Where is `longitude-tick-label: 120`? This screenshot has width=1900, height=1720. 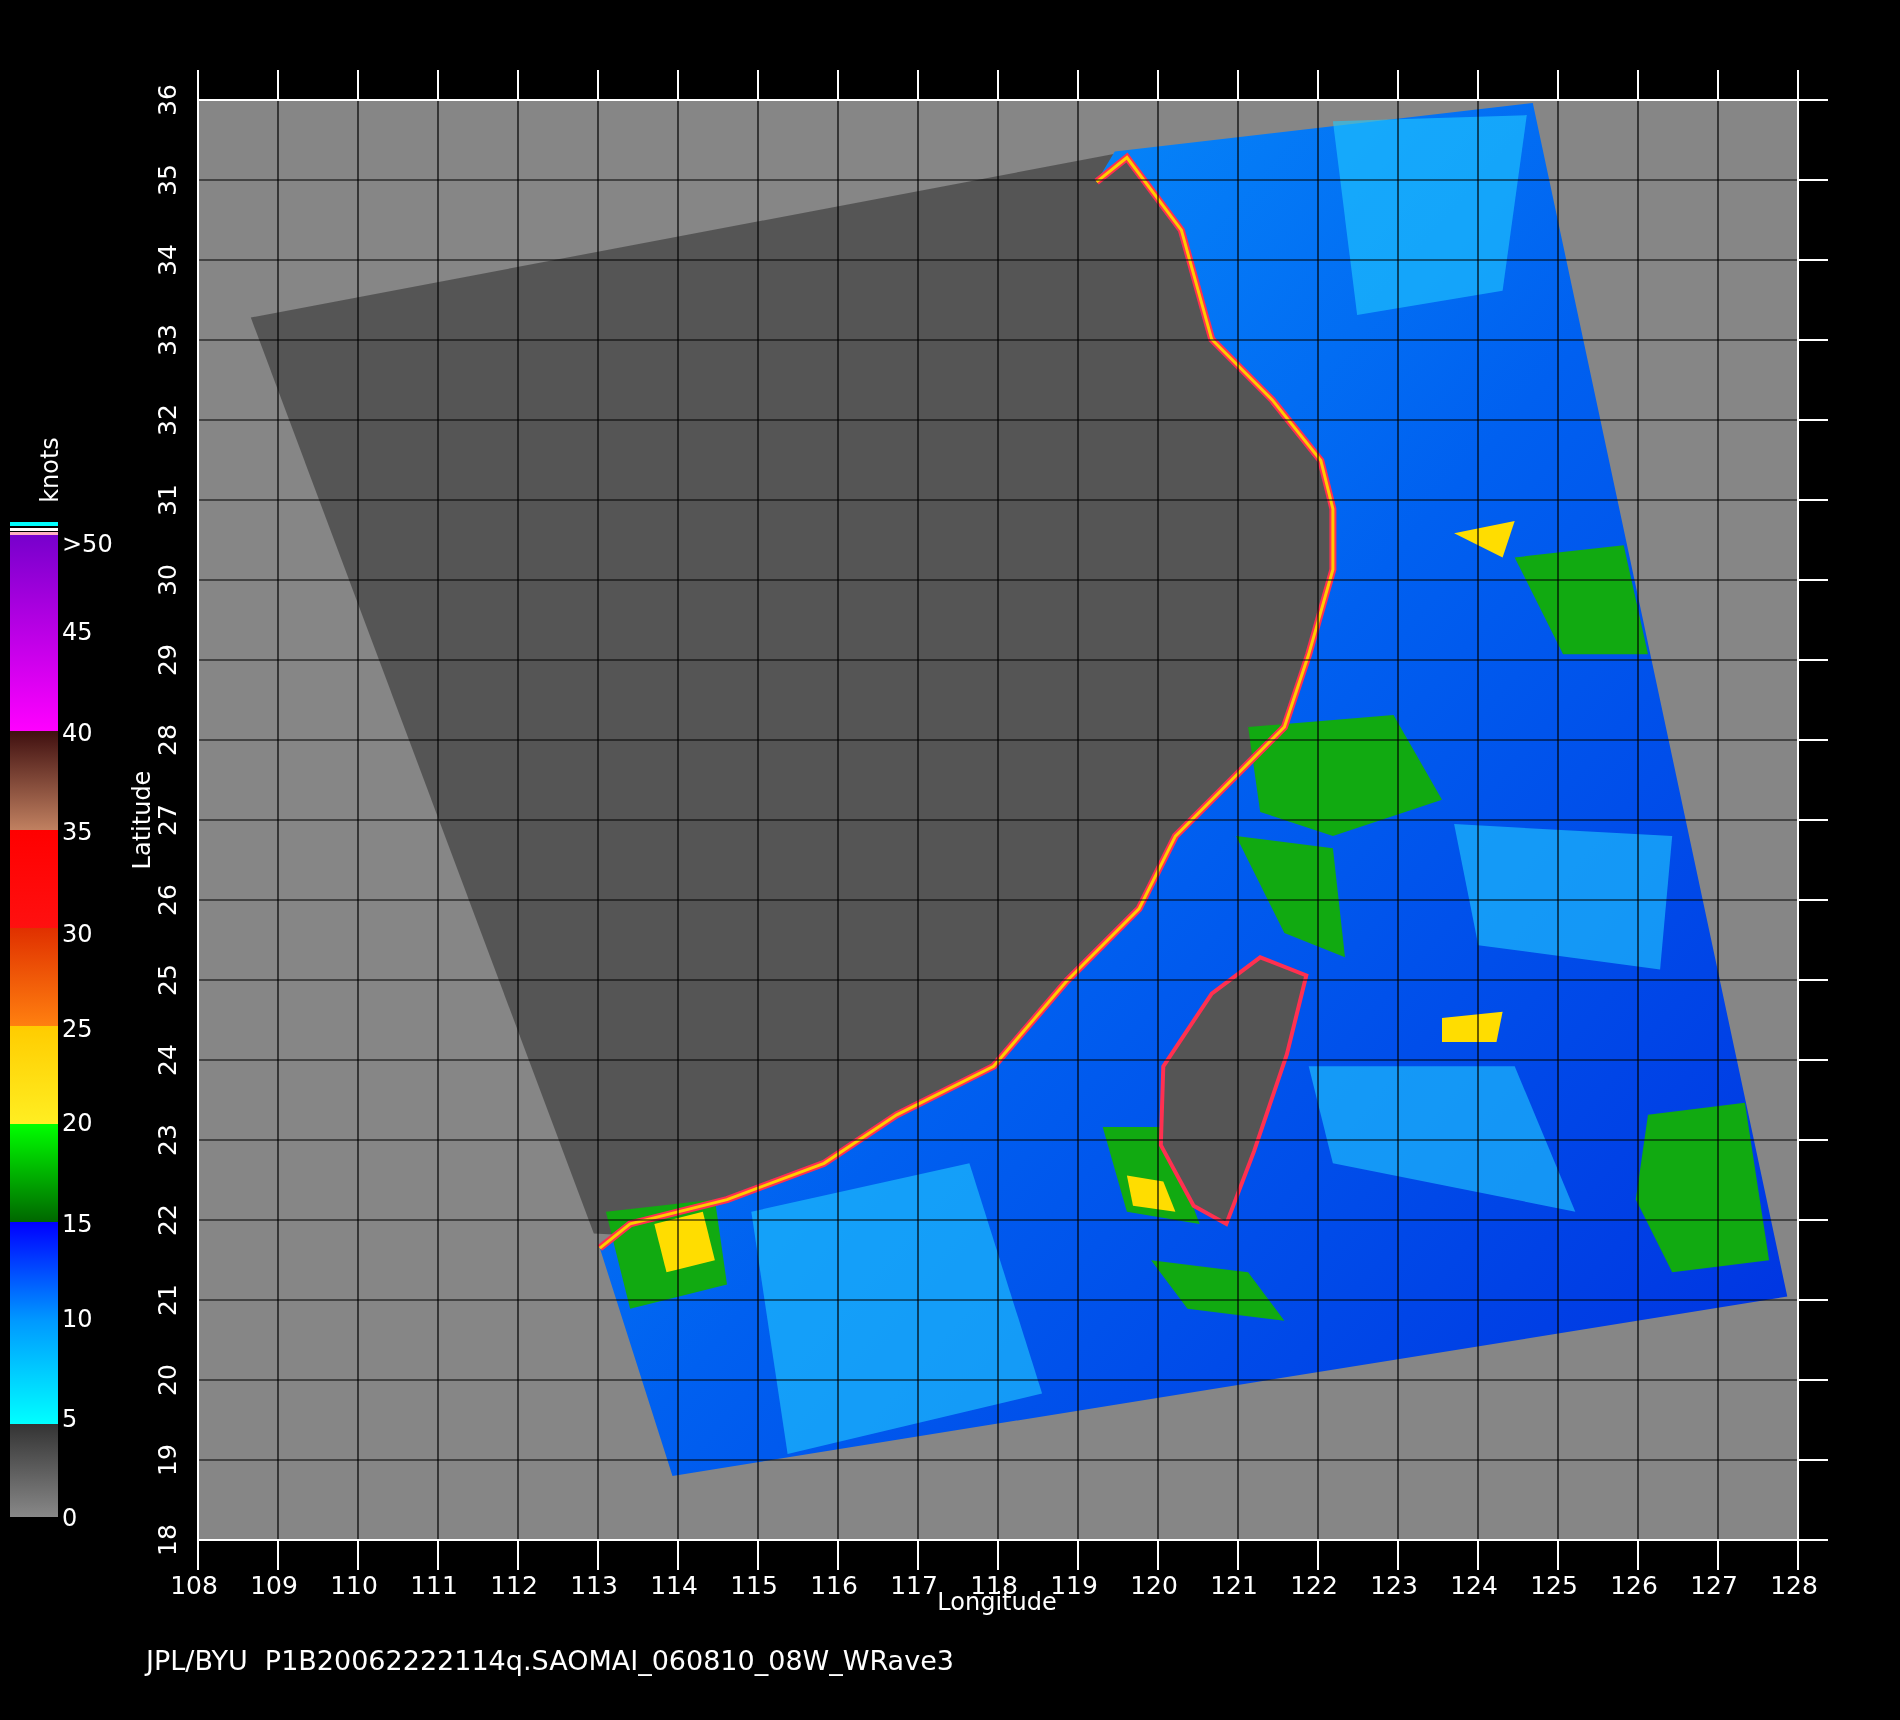 longitude-tick-label: 120 is located at coordinates (1154, 1585).